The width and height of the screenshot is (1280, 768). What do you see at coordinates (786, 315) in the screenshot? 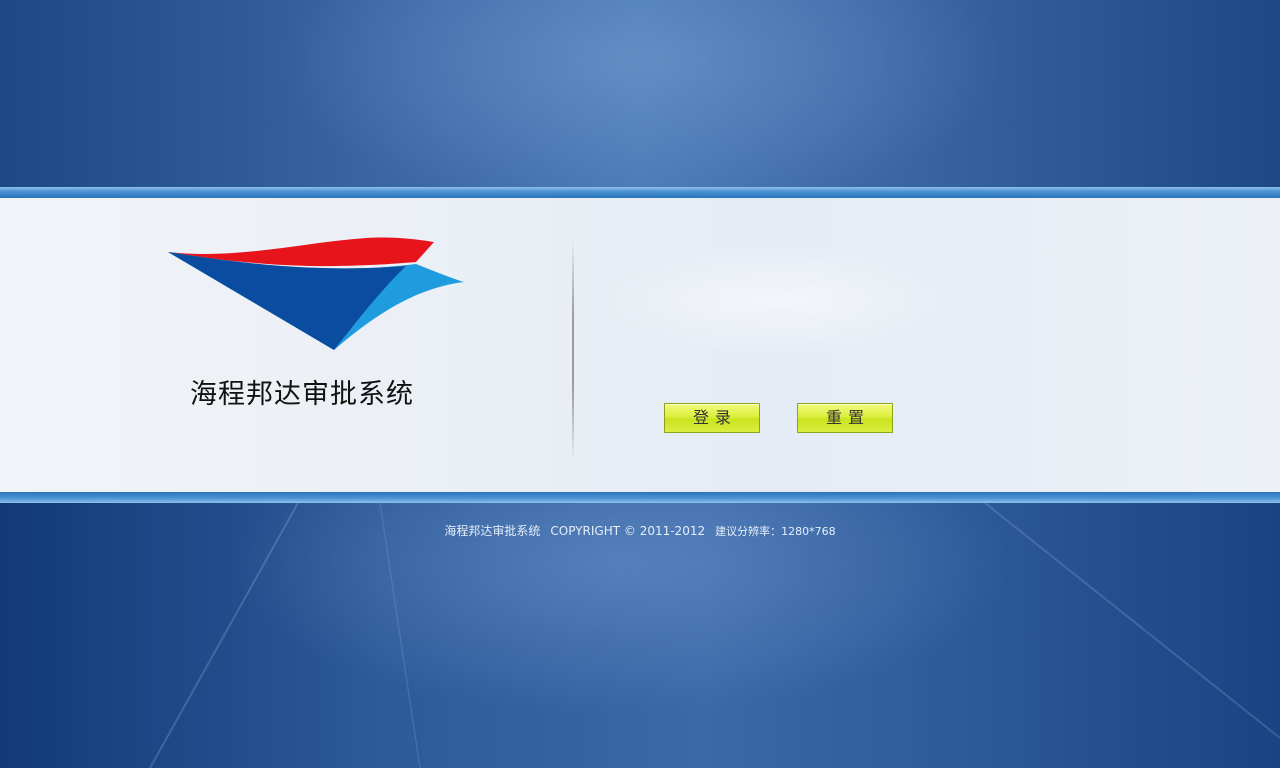
I see `login-form-area` at bounding box center [786, 315].